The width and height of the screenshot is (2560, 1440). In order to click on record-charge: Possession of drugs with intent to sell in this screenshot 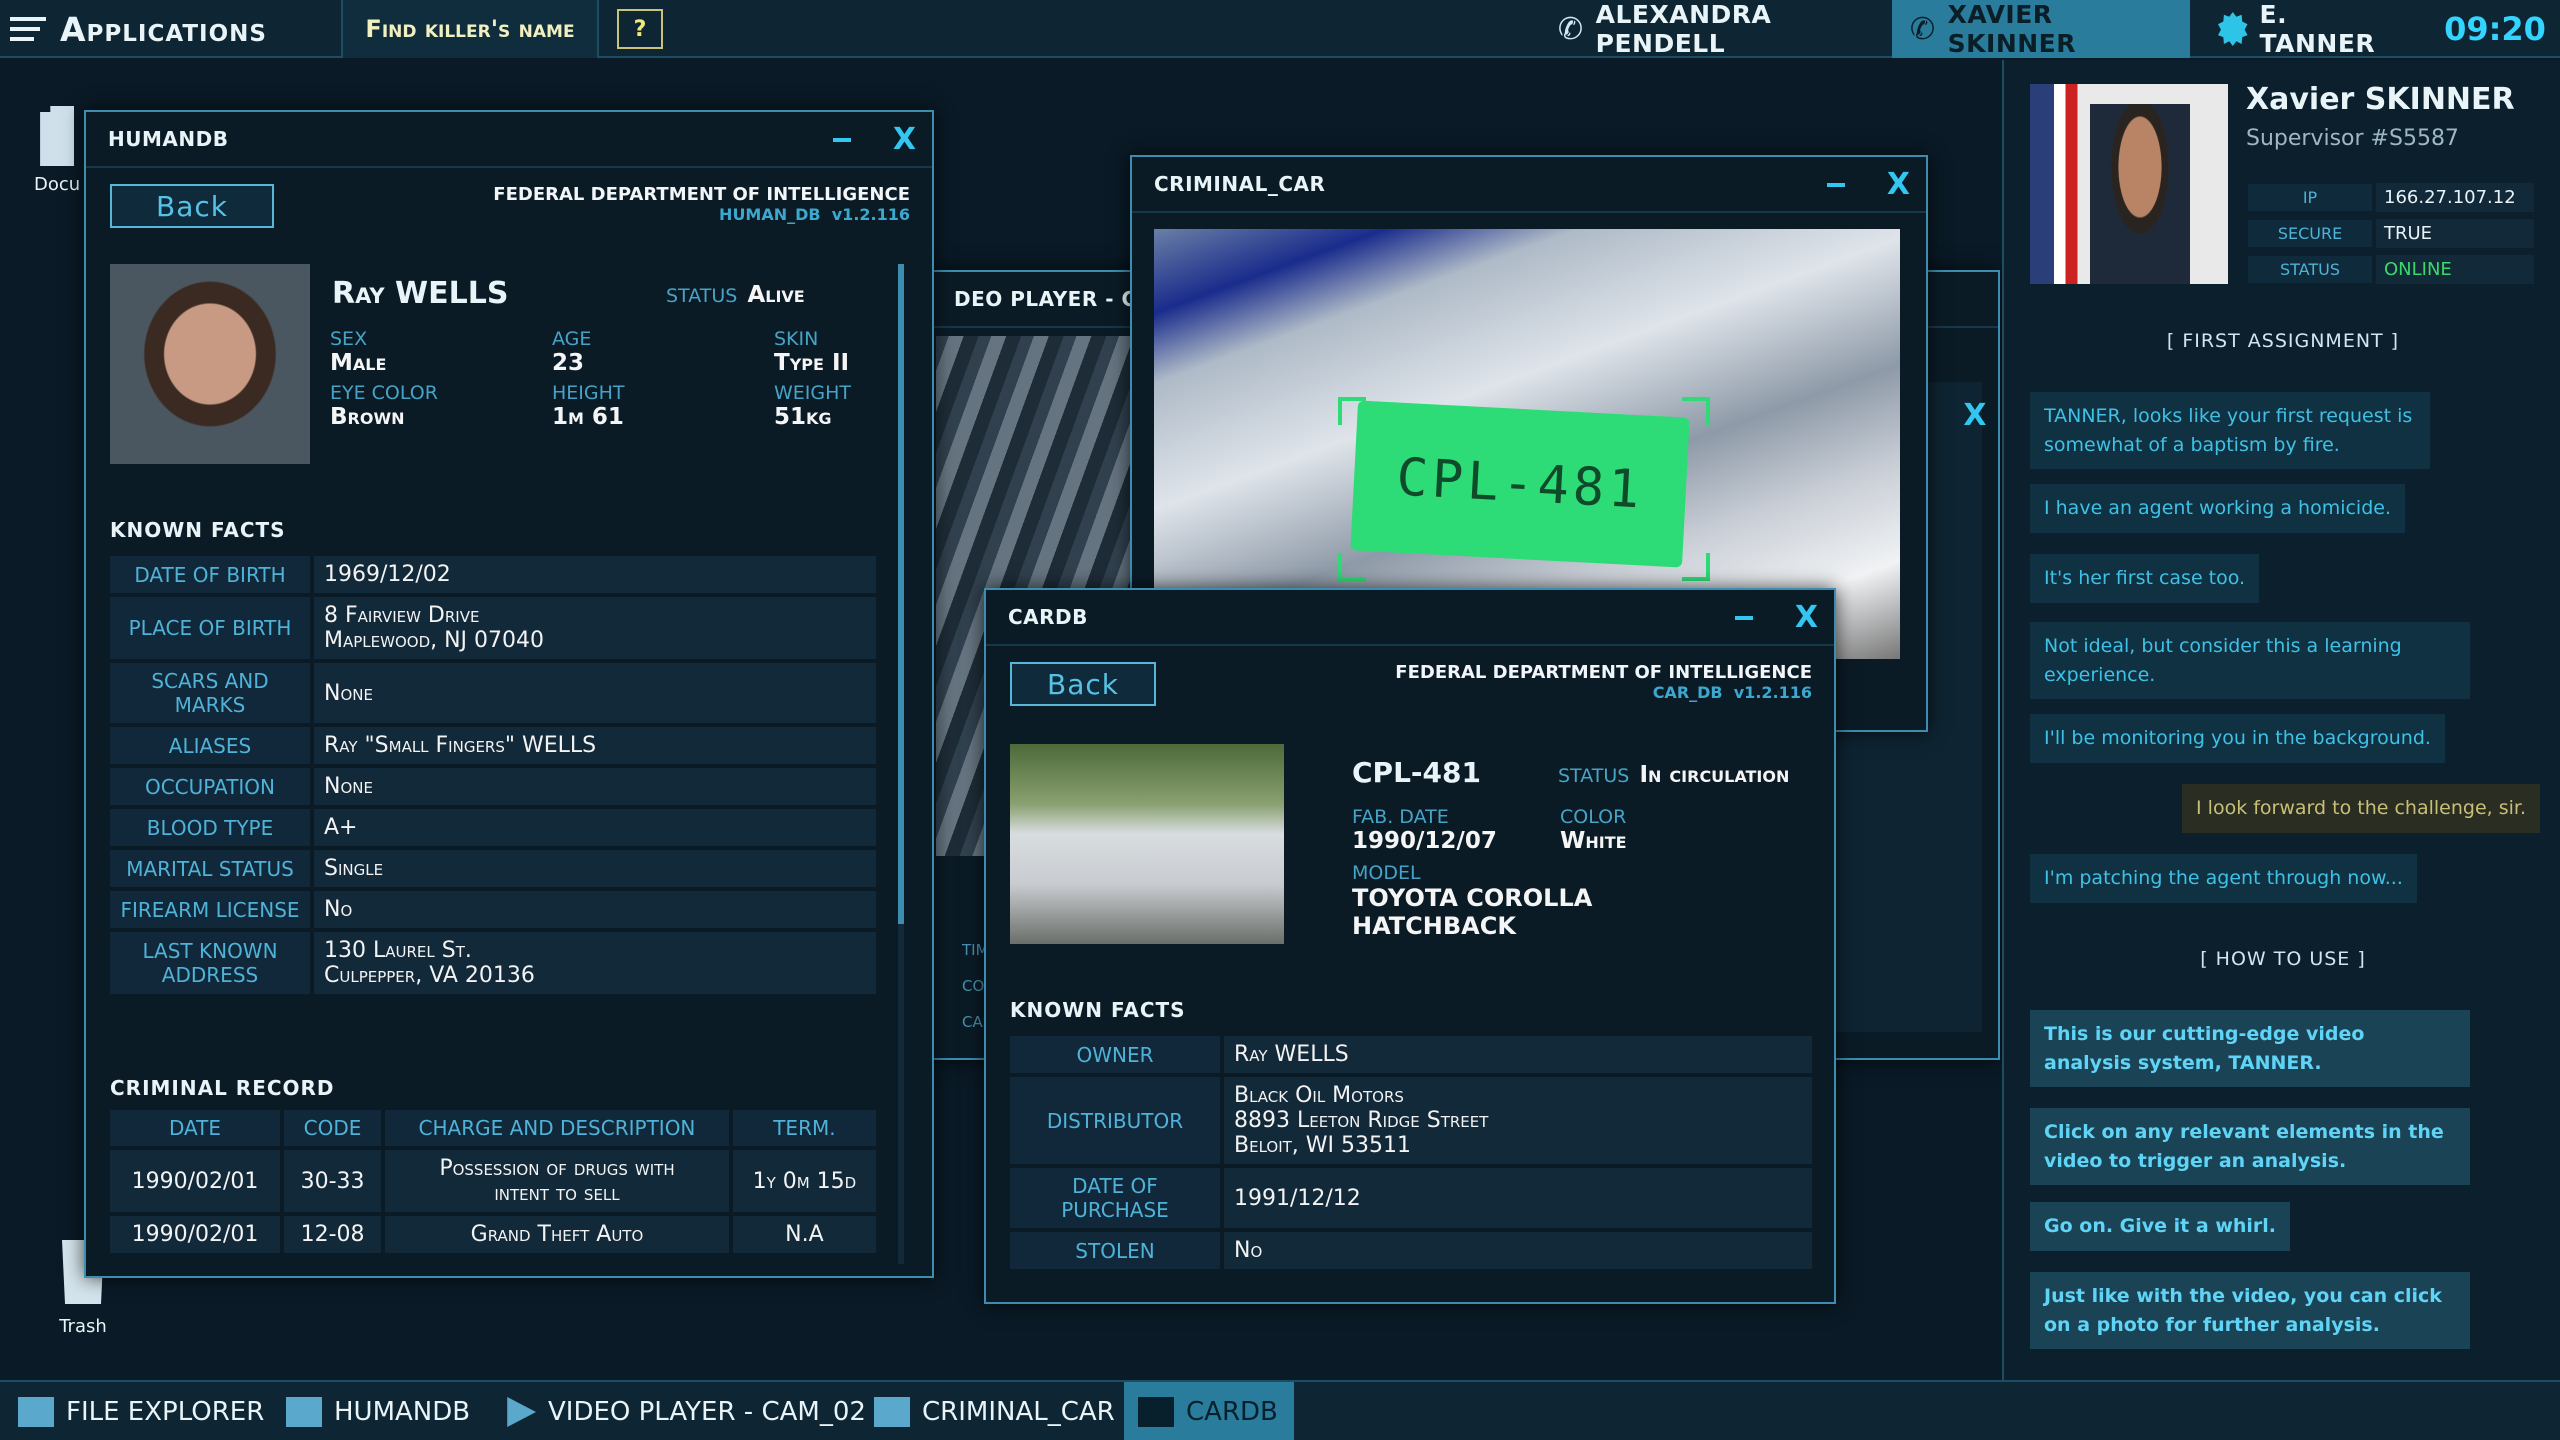, I will do `click(557, 1181)`.